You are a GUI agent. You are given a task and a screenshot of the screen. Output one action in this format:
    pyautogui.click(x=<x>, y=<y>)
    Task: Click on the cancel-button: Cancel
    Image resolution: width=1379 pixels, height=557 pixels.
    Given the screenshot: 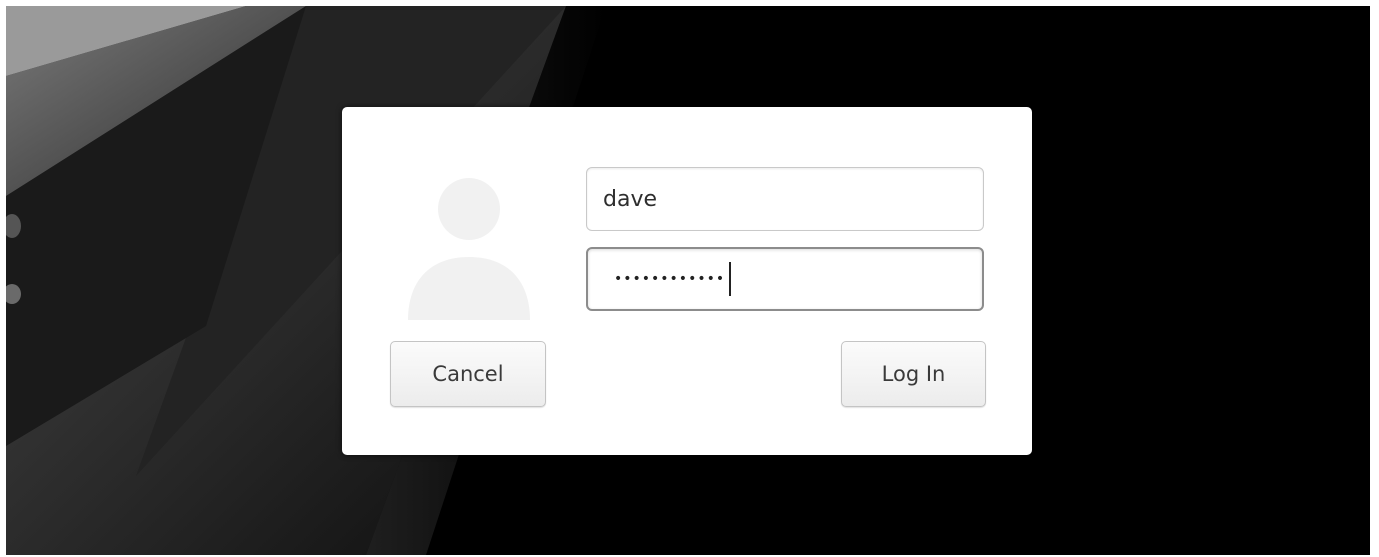 What is the action you would take?
    pyautogui.click(x=468, y=374)
    